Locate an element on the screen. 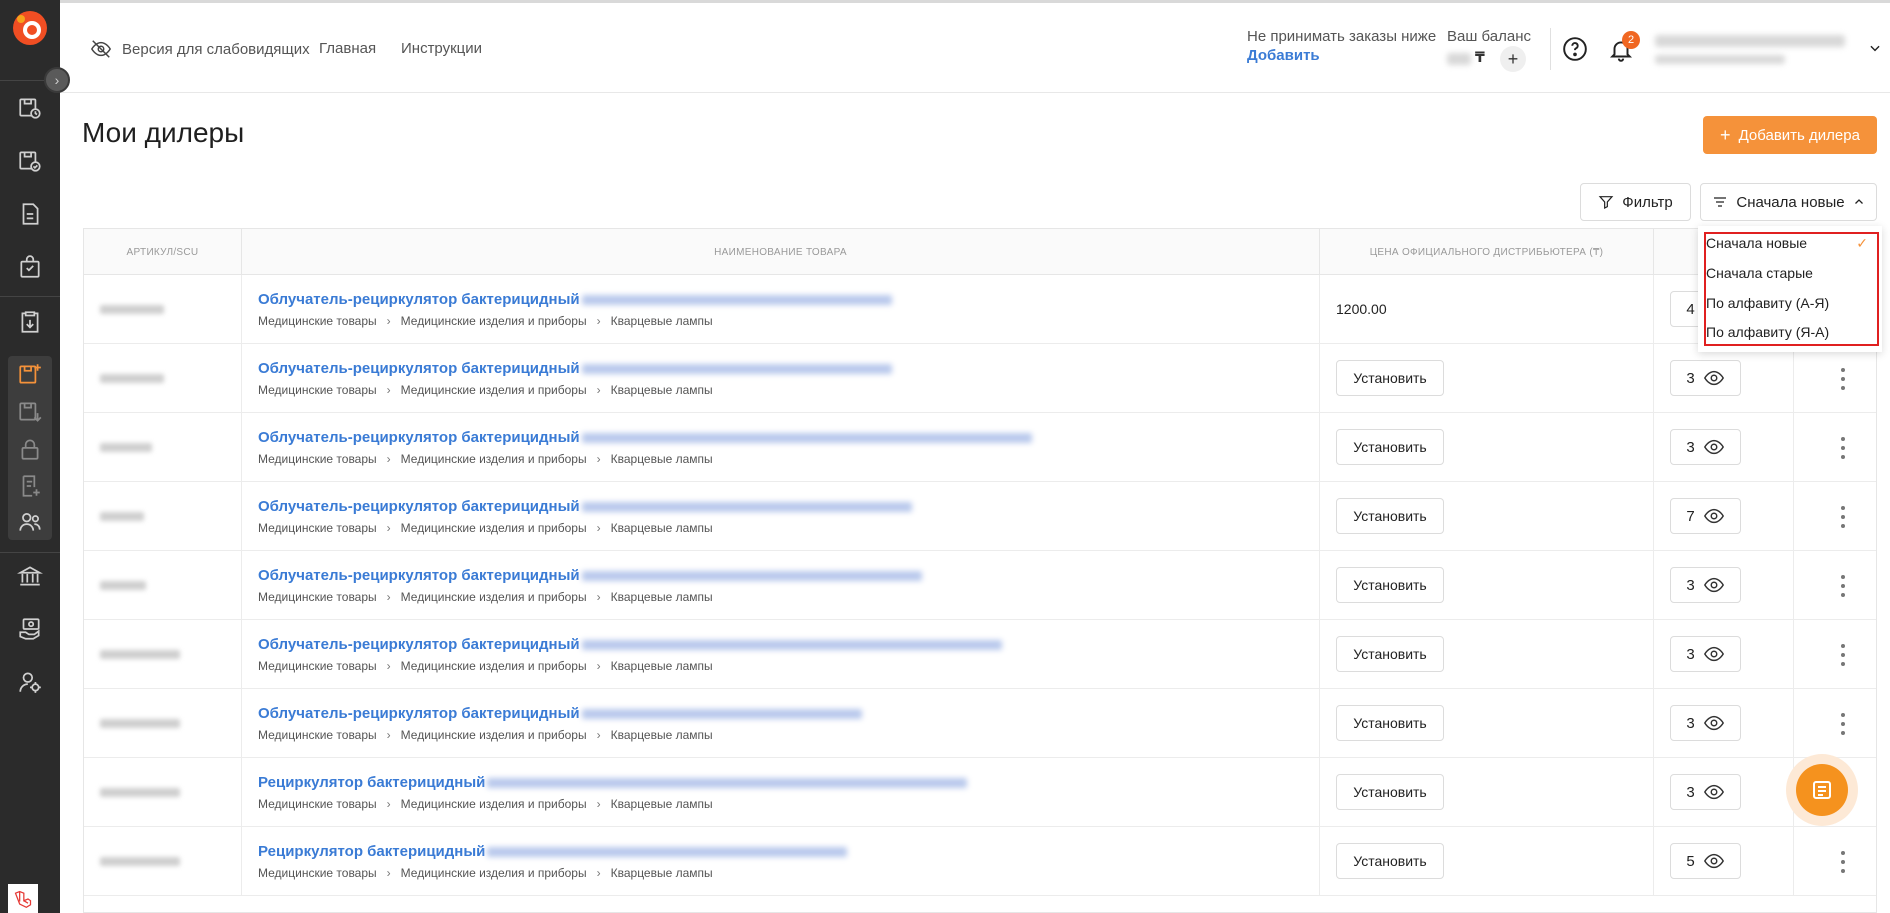 This screenshot has height=913, width=1890. sidebar-item-returns is located at coordinates (30, 322).